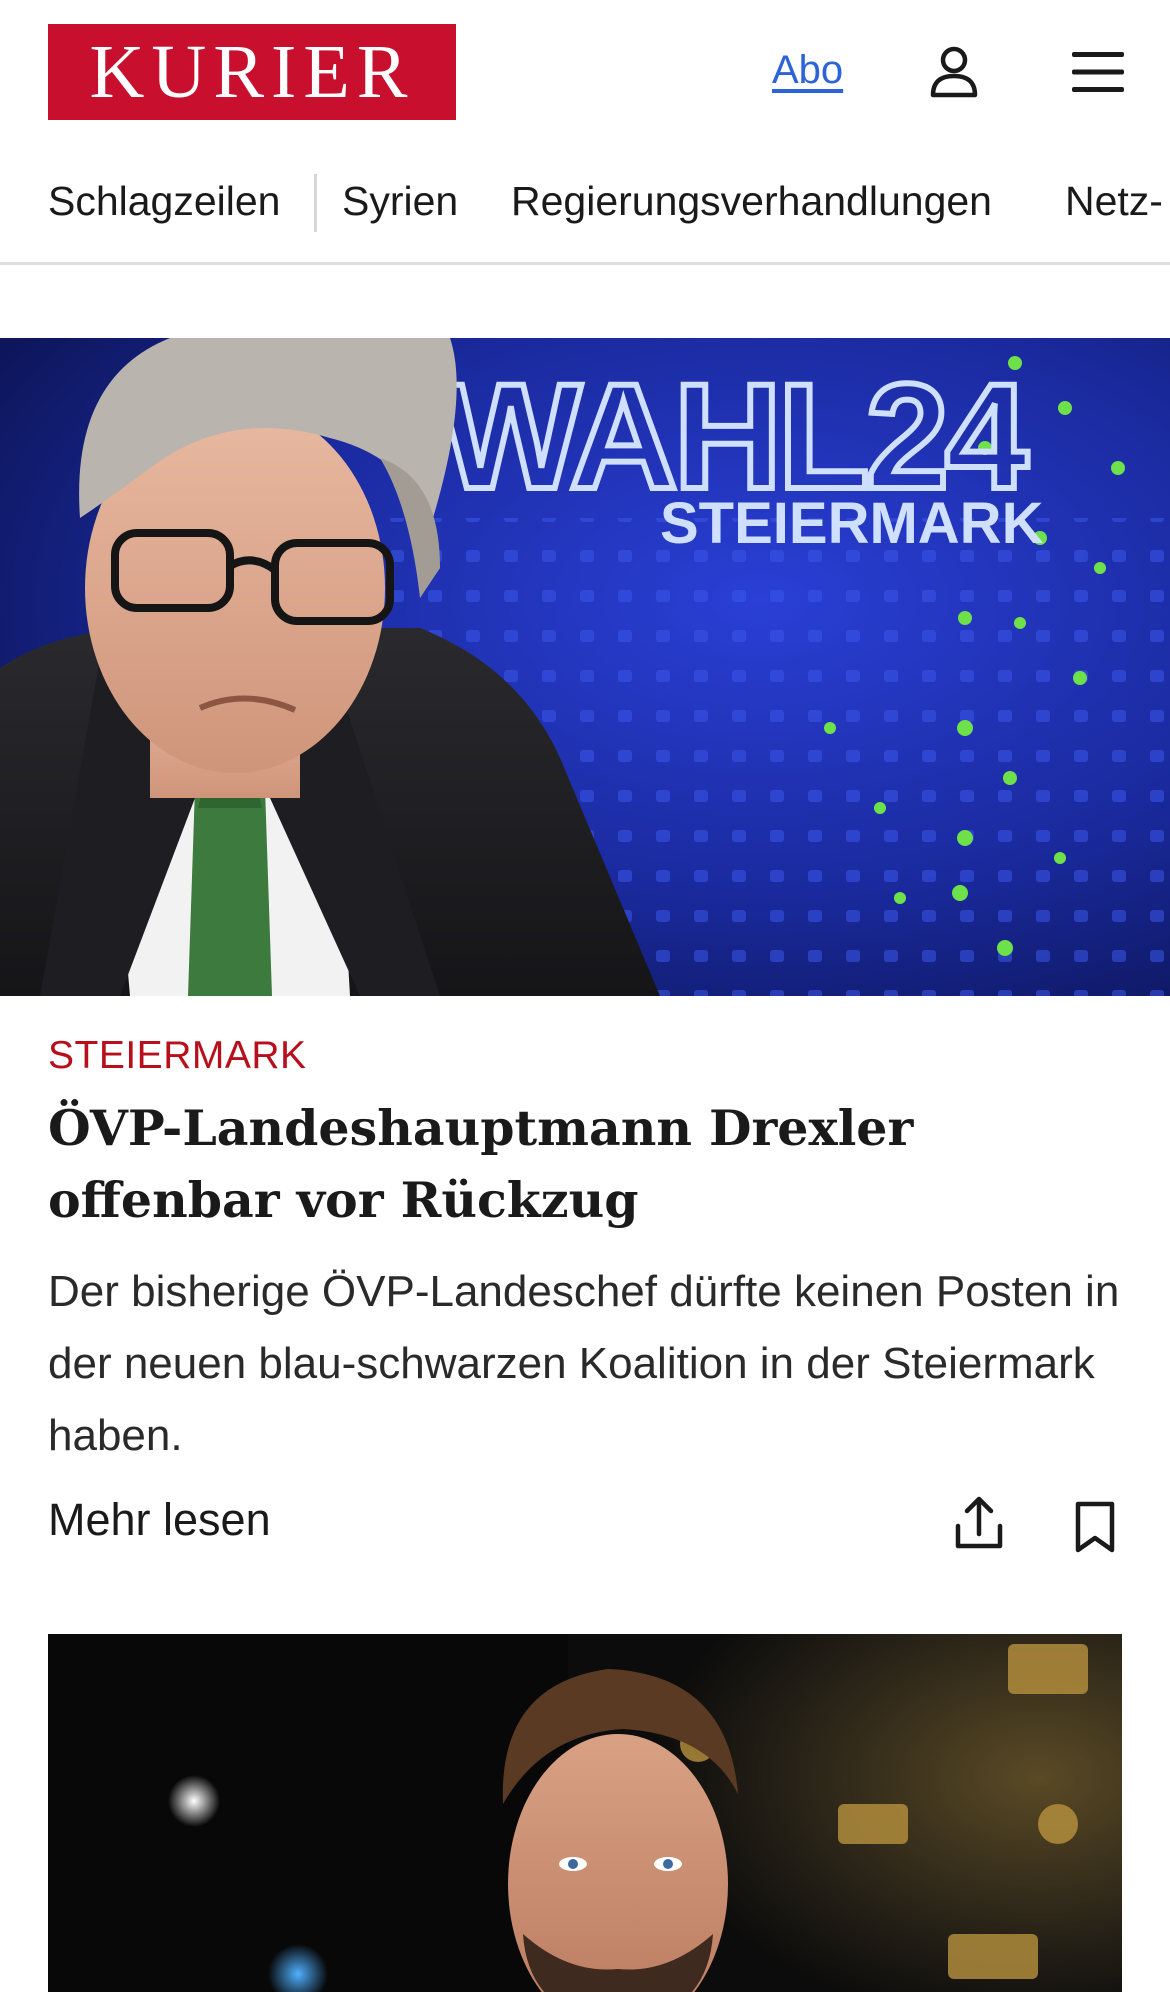 The width and height of the screenshot is (1170, 1992). Describe the element at coordinates (1095, 1527) in the screenshot. I see `bookmark-icon` at that location.